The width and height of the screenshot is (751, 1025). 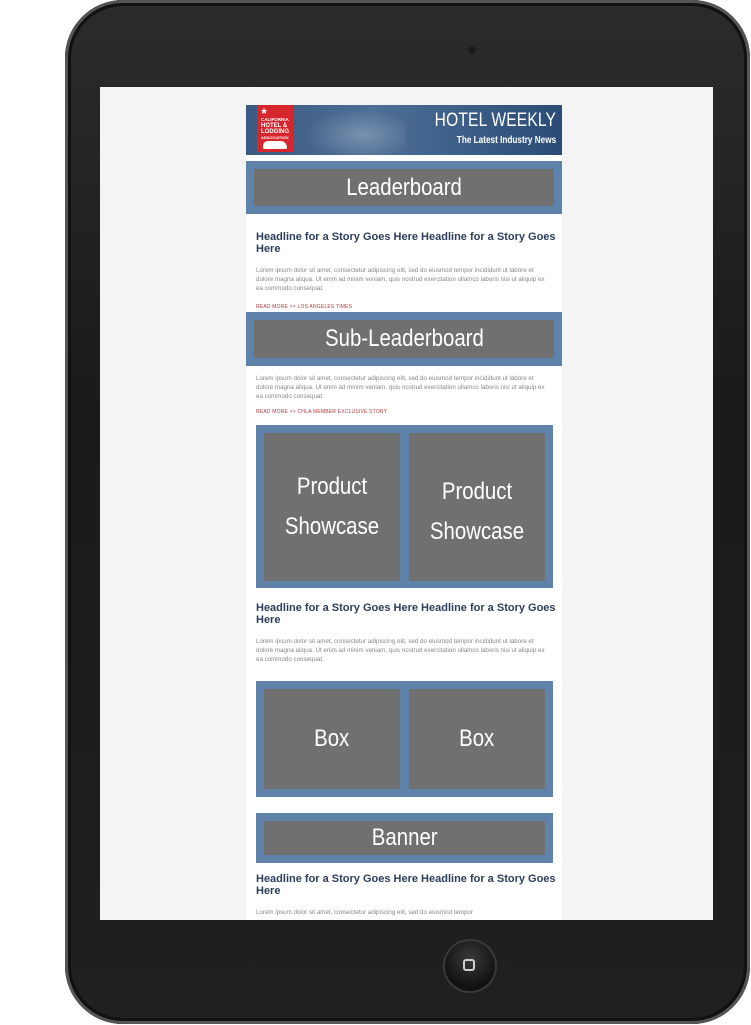 What do you see at coordinates (351, 130) in the screenshot?
I see `header-background-image` at bounding box center [351, 130].